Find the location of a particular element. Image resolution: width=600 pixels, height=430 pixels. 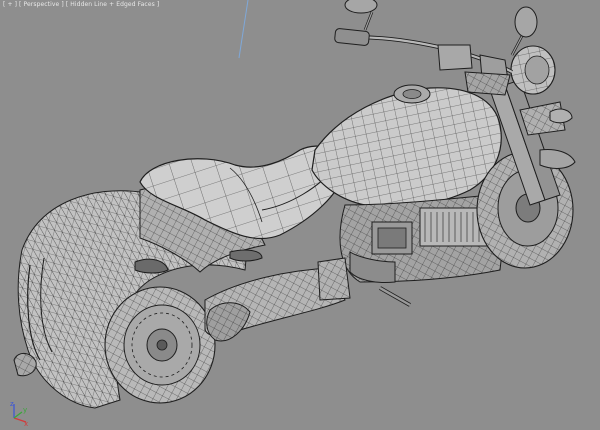

helper-line is located at coordinates (243, 29).